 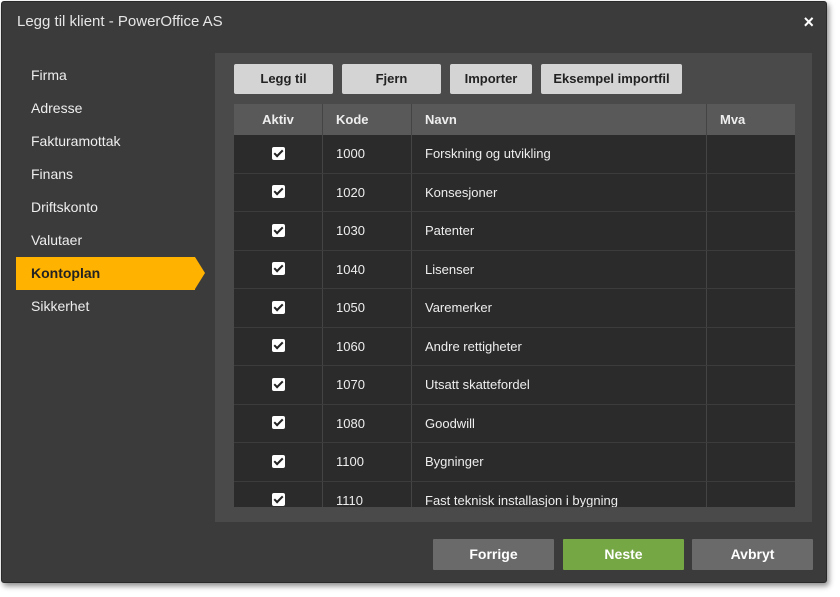 I want to click on sidebar-item-finans: Finans, so click(x=111, y=174).